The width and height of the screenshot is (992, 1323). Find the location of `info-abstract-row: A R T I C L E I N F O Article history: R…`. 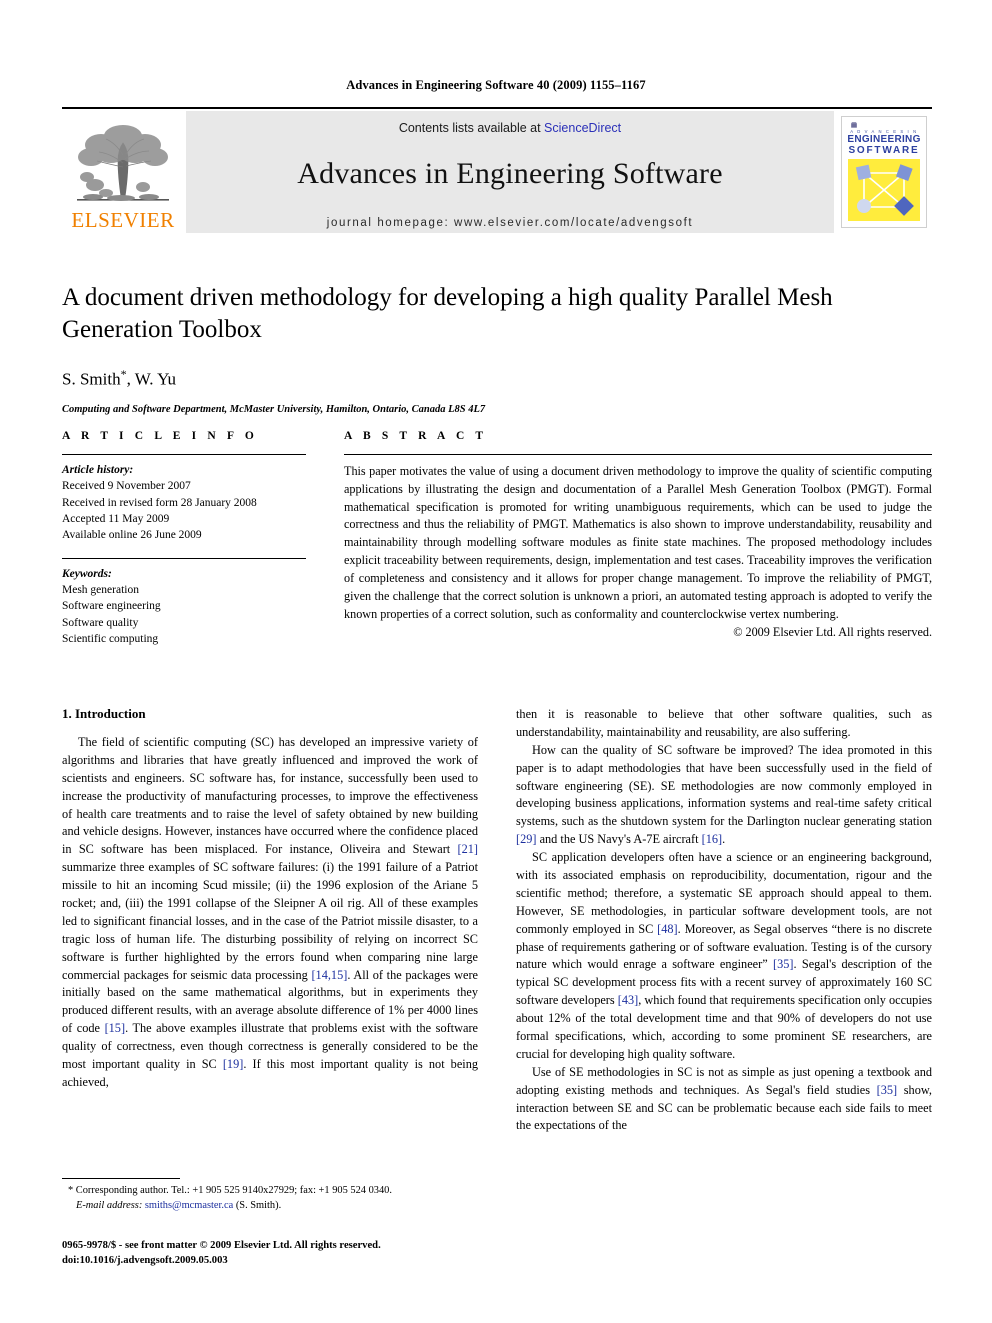

info-abstract-row: A R T I C L E I N F O Article history: R… is located at coordinates (497, 538).